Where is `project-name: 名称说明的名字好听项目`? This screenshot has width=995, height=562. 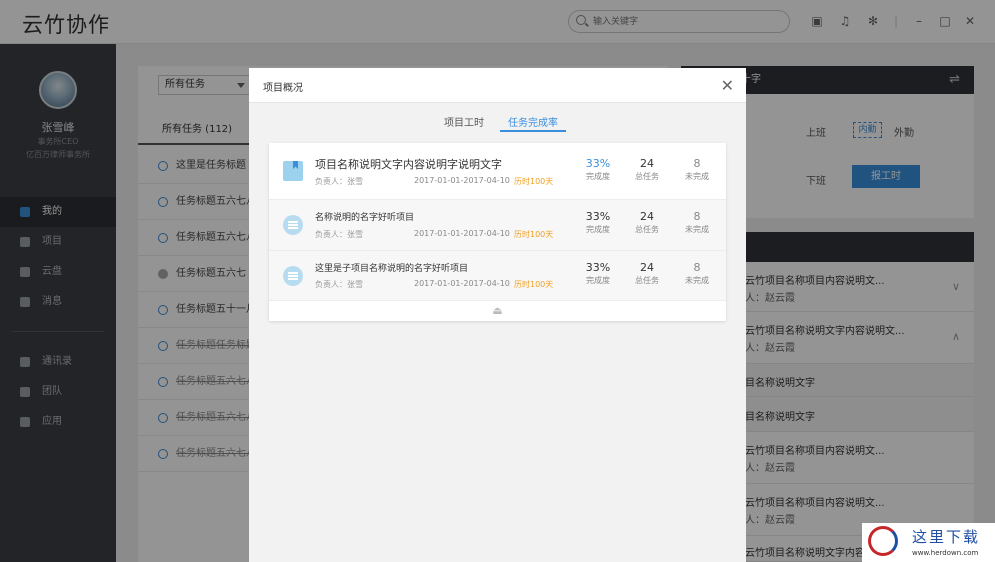
project-name: 名称说明的名字好听项目 is located at coordinates (365, 218).